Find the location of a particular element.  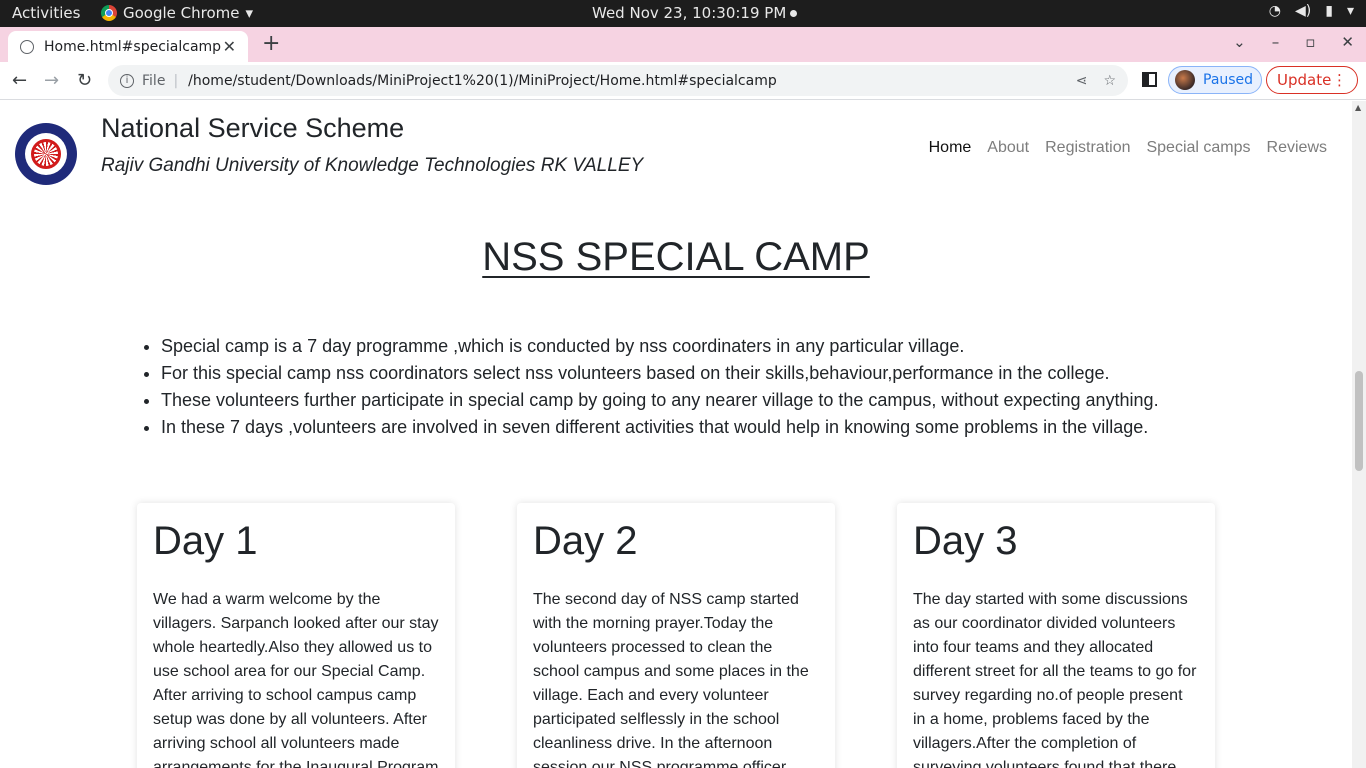

app-name: Google Chrome is located at coordinates (181, 13).